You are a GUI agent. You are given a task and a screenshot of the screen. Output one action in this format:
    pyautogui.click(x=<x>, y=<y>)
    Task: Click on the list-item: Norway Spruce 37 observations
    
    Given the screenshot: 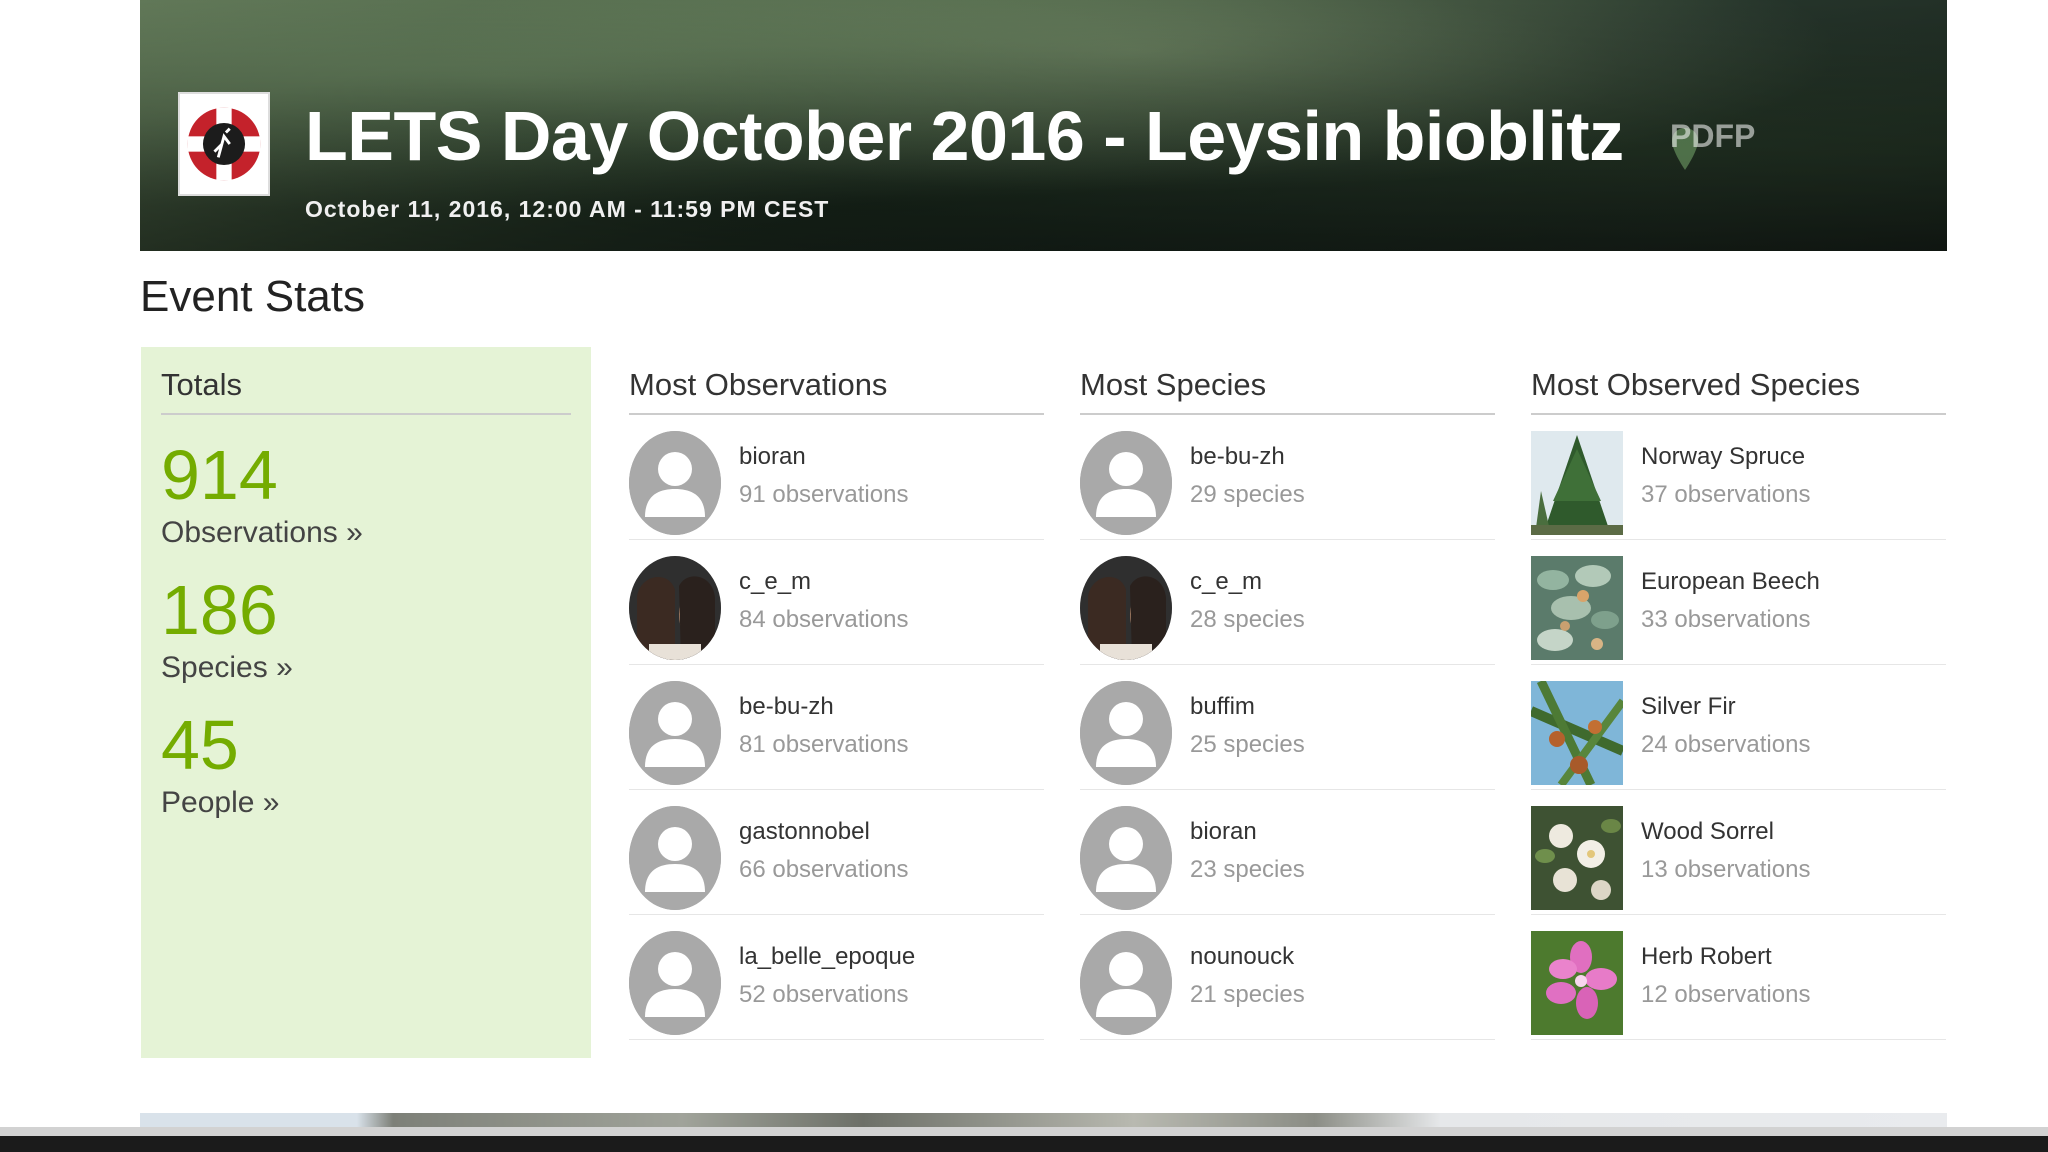 What is the action you would take?
    pyautogui.click(x=1738, y=477)
    